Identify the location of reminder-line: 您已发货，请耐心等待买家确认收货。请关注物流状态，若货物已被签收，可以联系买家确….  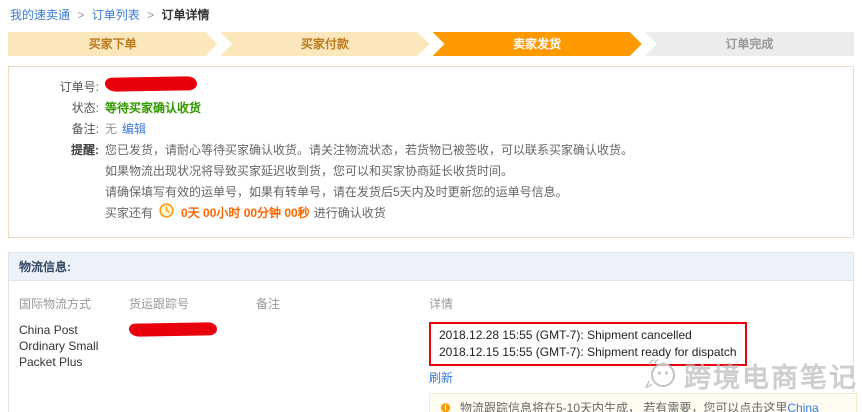
(369, 150).